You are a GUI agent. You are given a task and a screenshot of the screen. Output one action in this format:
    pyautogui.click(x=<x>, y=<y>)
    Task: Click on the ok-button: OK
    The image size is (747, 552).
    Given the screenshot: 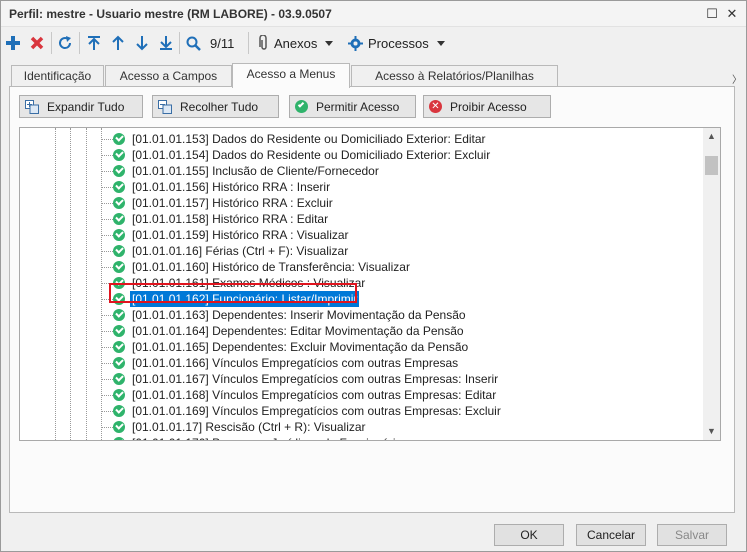 What is the action you would take?
    pyautogui.click(x=529, y=535)
    